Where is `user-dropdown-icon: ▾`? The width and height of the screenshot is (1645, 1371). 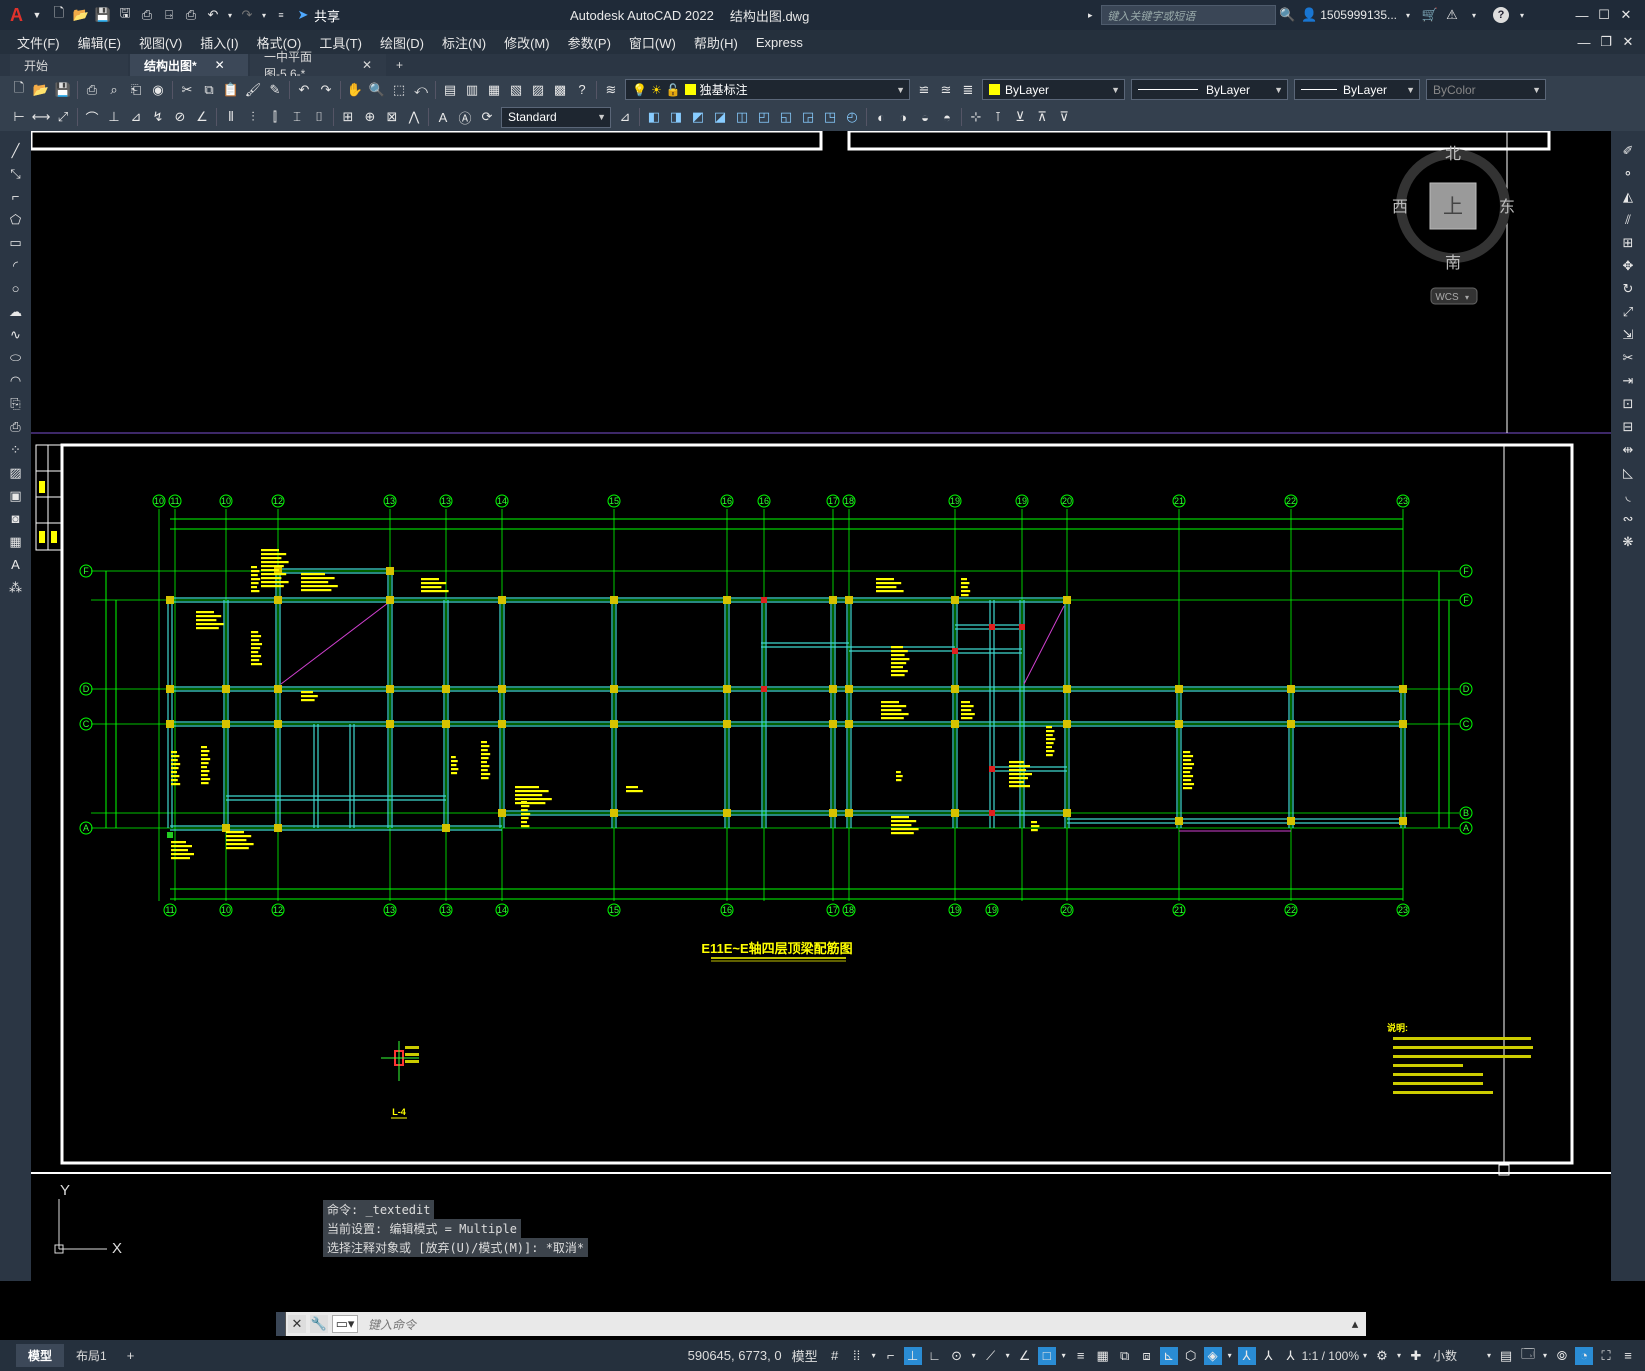 user-dropdown-icon: ▾ is located at coordinates (1408, 15).